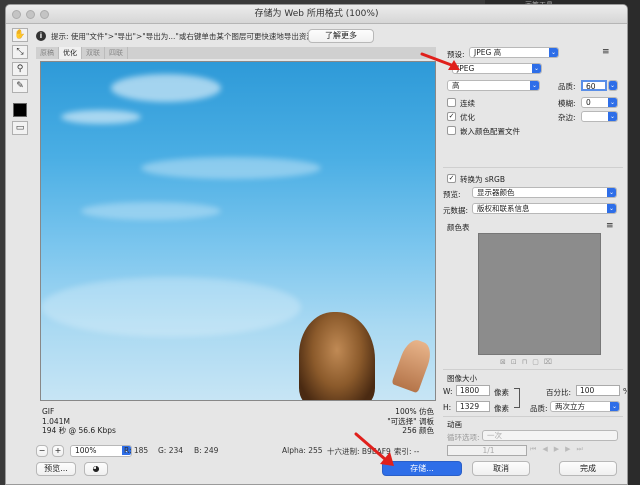 The width and height of the screenshot is (640, 485). What do you see at coordinates (585, 406) in the screenshot?
I see `resample-select: 两次立方 ⌄` at bounding box center [585, 406].